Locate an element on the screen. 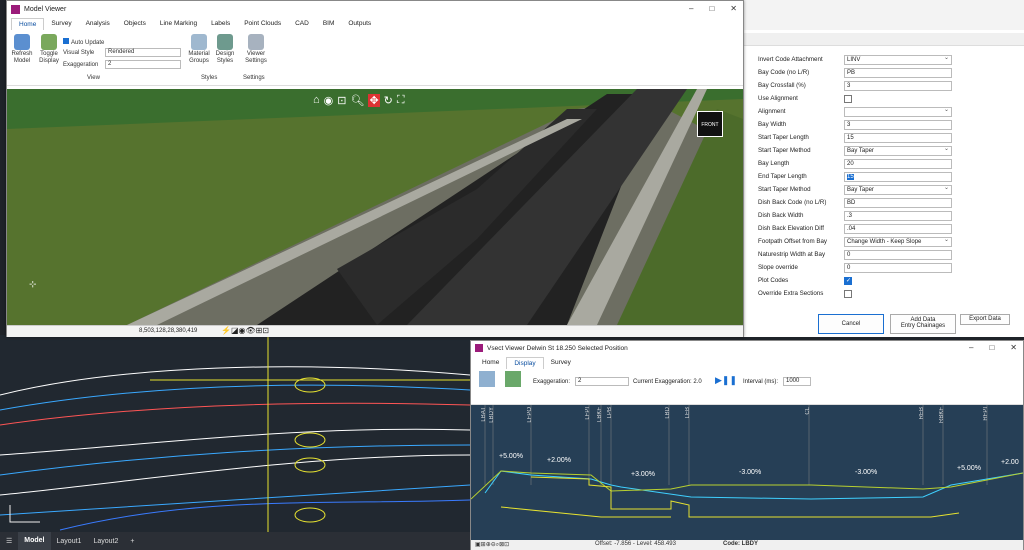  property-label: Dish Back Width is located at coordinates (781, 215).